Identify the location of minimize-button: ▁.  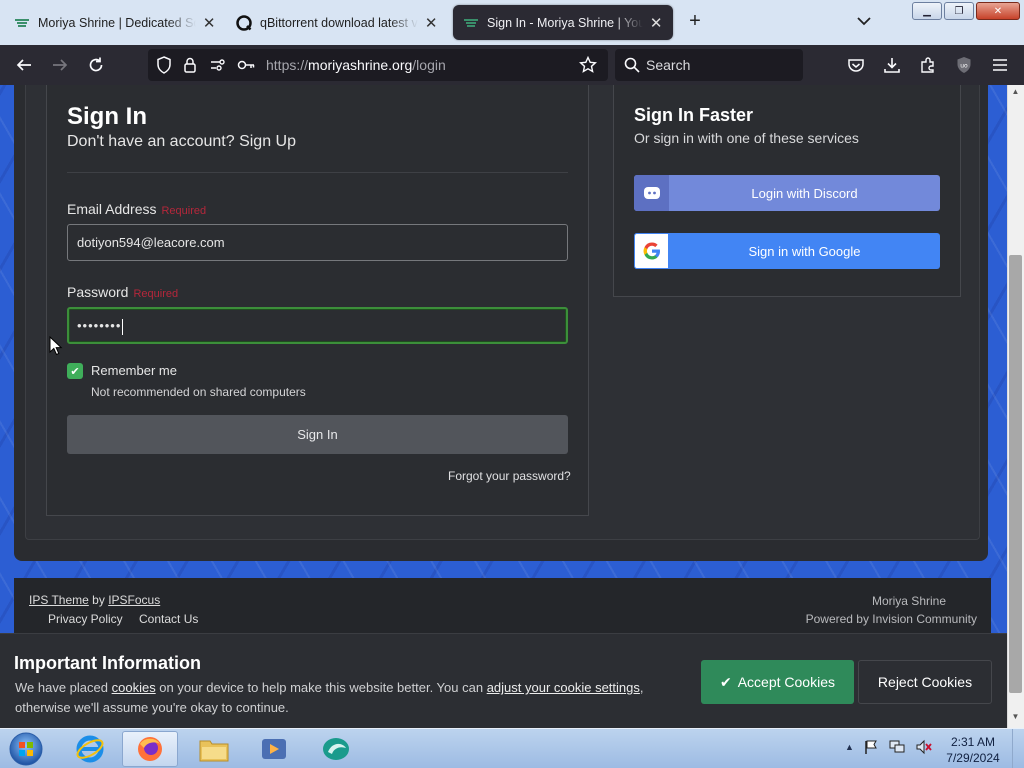
(927, 11).